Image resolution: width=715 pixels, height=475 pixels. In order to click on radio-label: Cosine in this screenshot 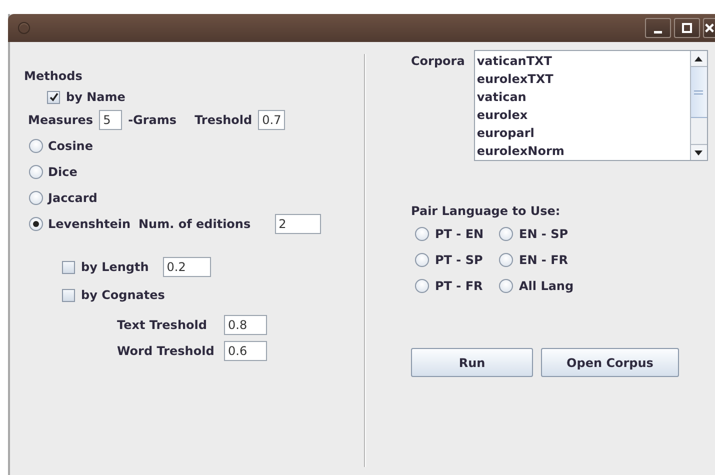, I will do `click(70, 146)`.